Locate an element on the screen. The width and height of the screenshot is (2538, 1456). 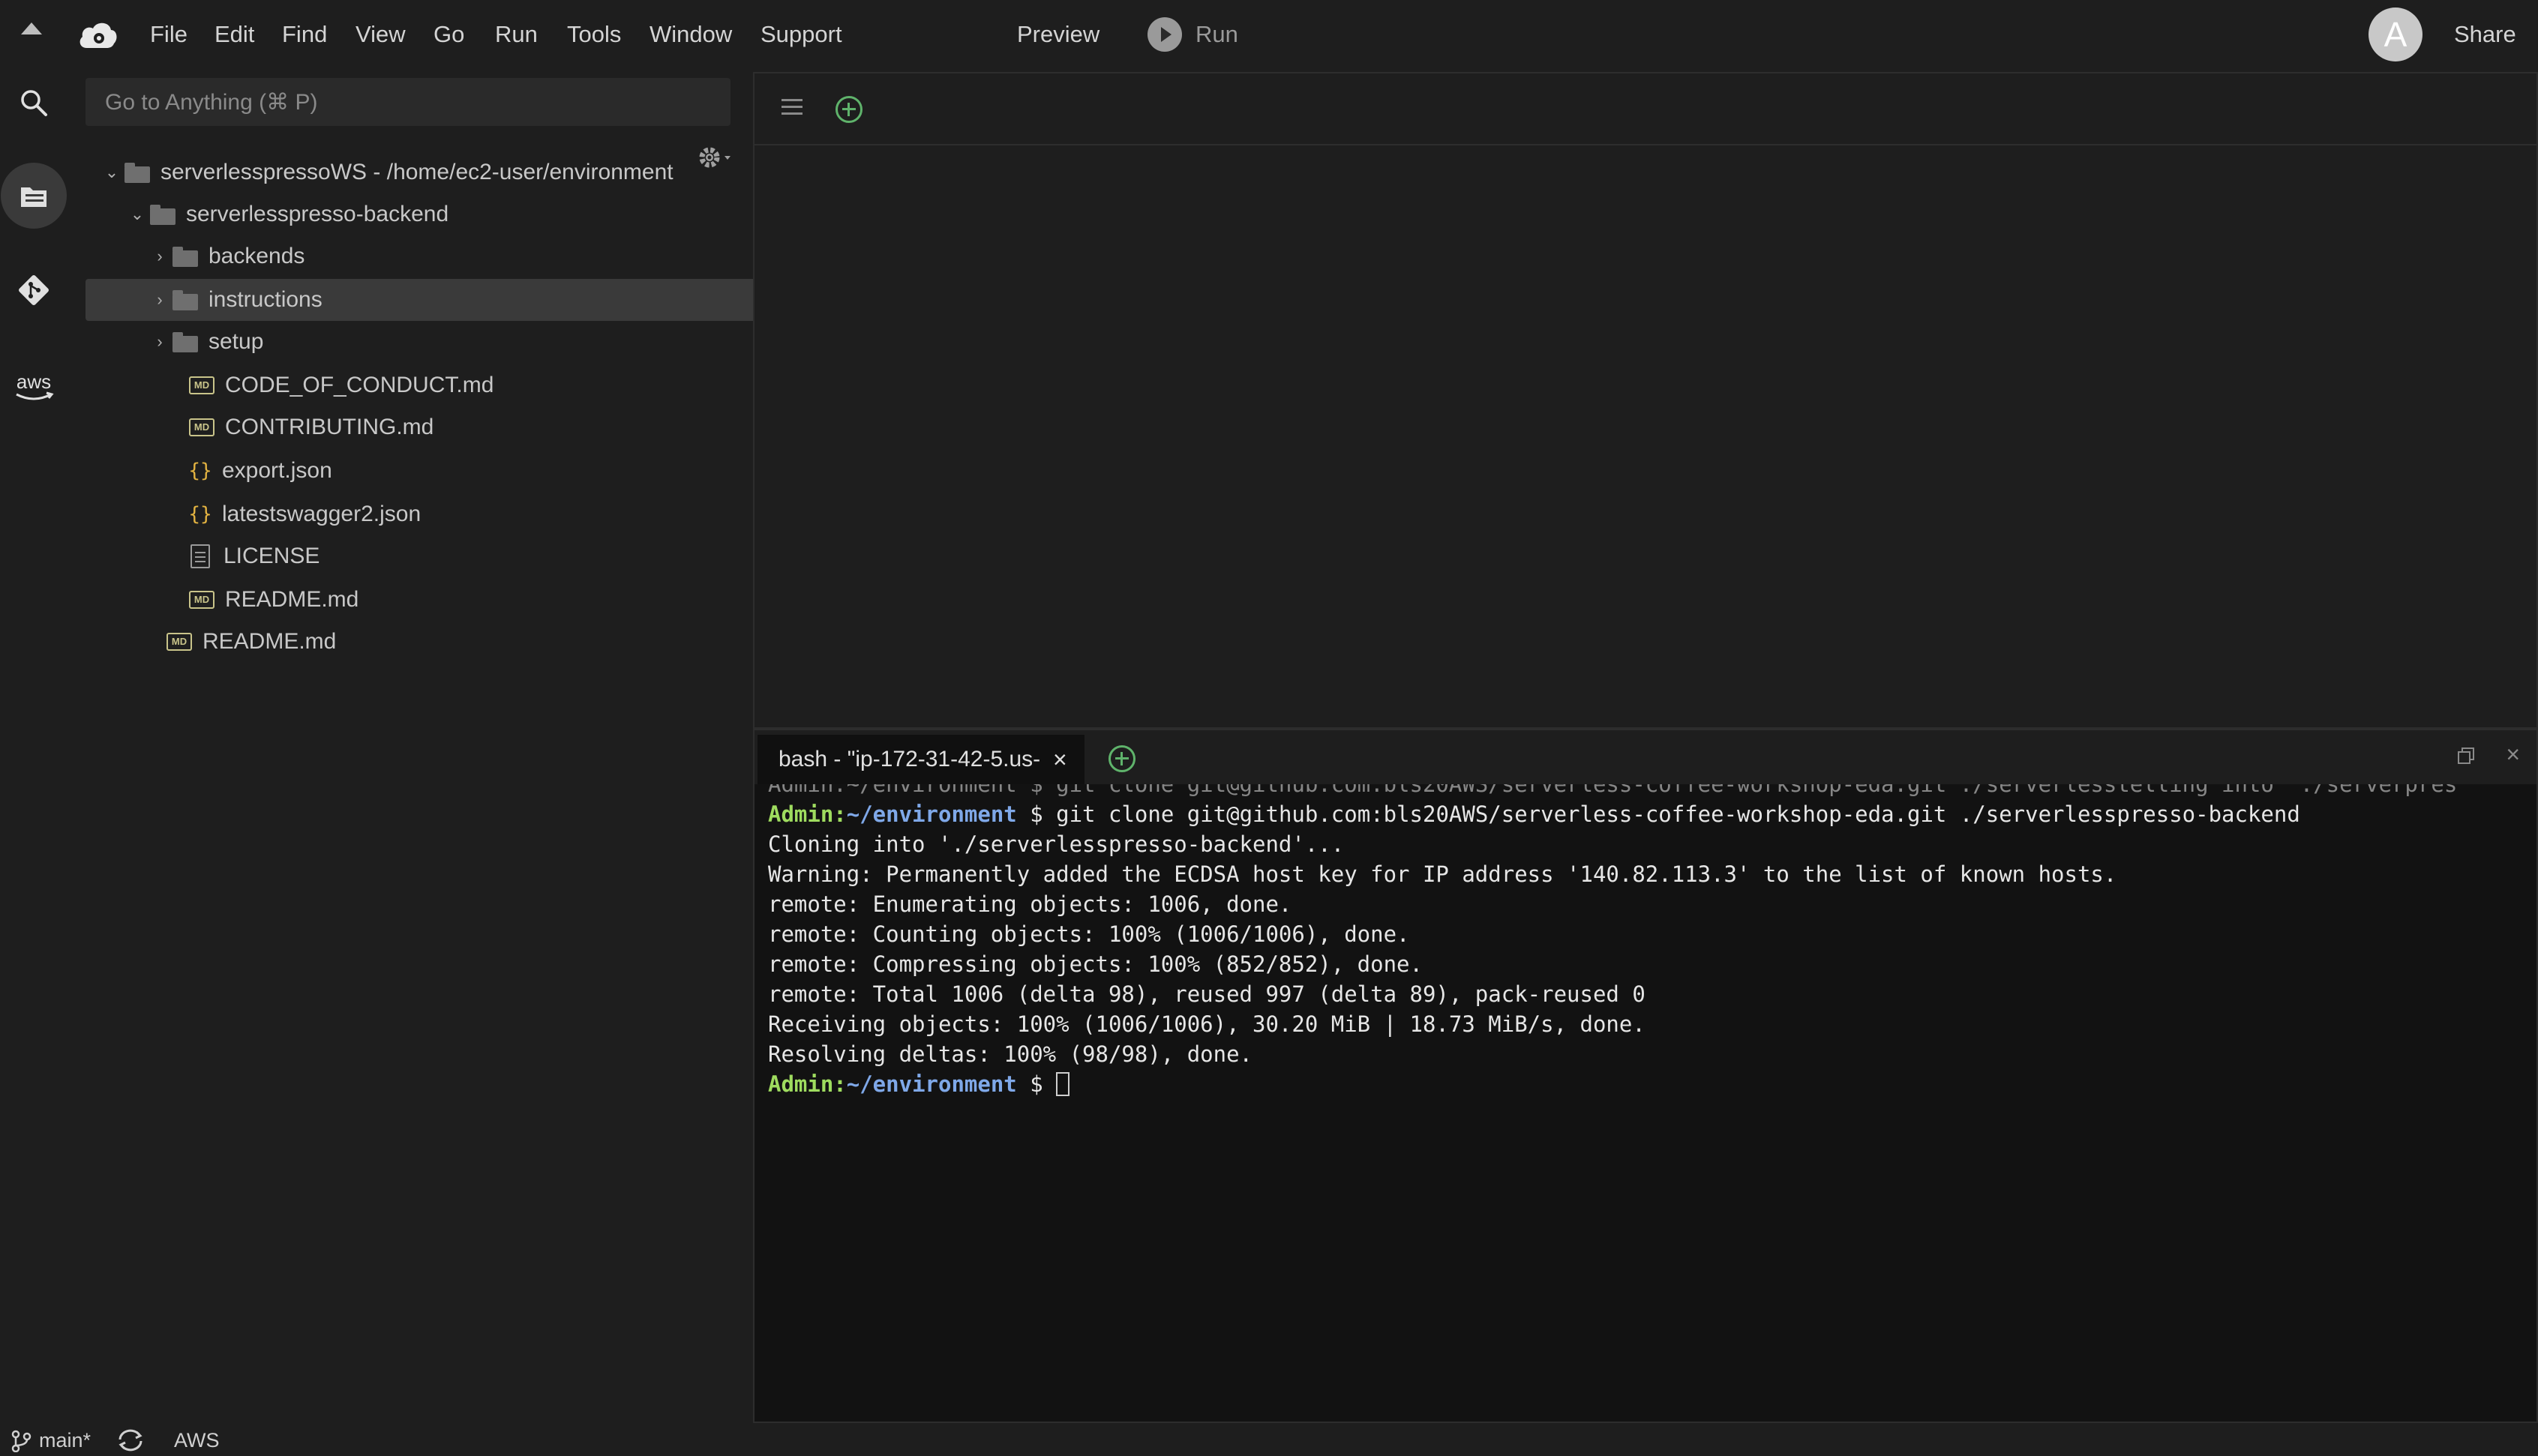
tree-item-export-json: {} export.json is located at coordinates (455, 471).